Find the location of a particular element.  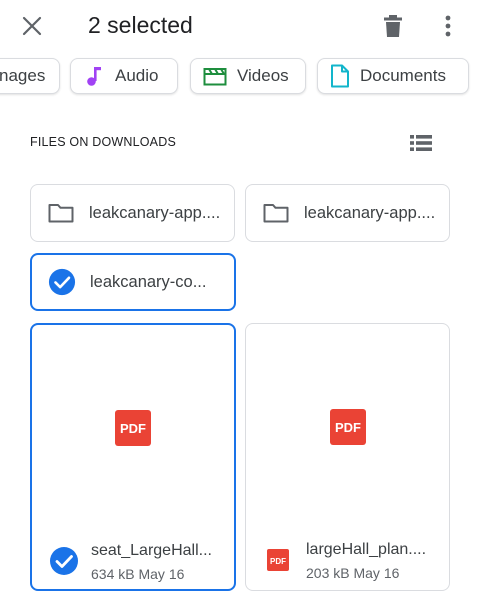

chip-label: Documents is located at coordinates (403, 75).